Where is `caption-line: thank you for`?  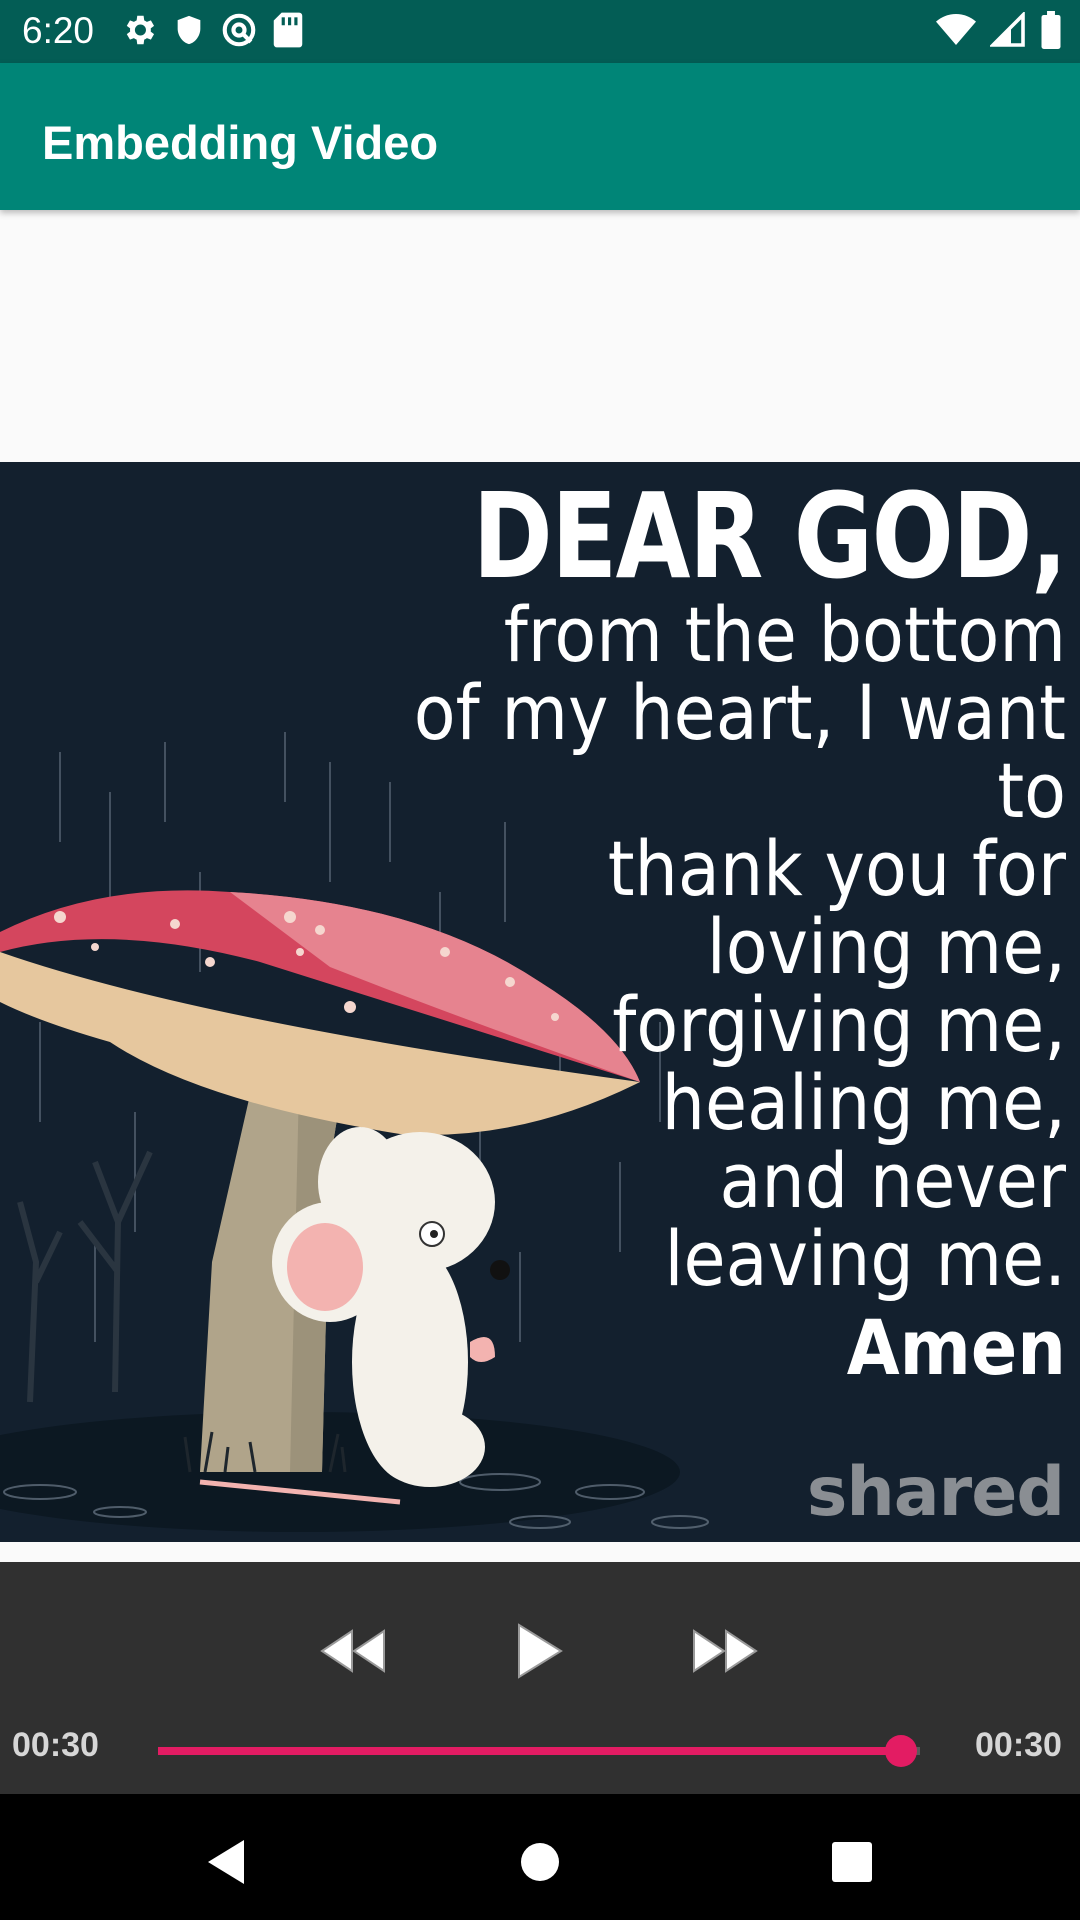 caption-line: thank you for is located at coordinates (836, 868).